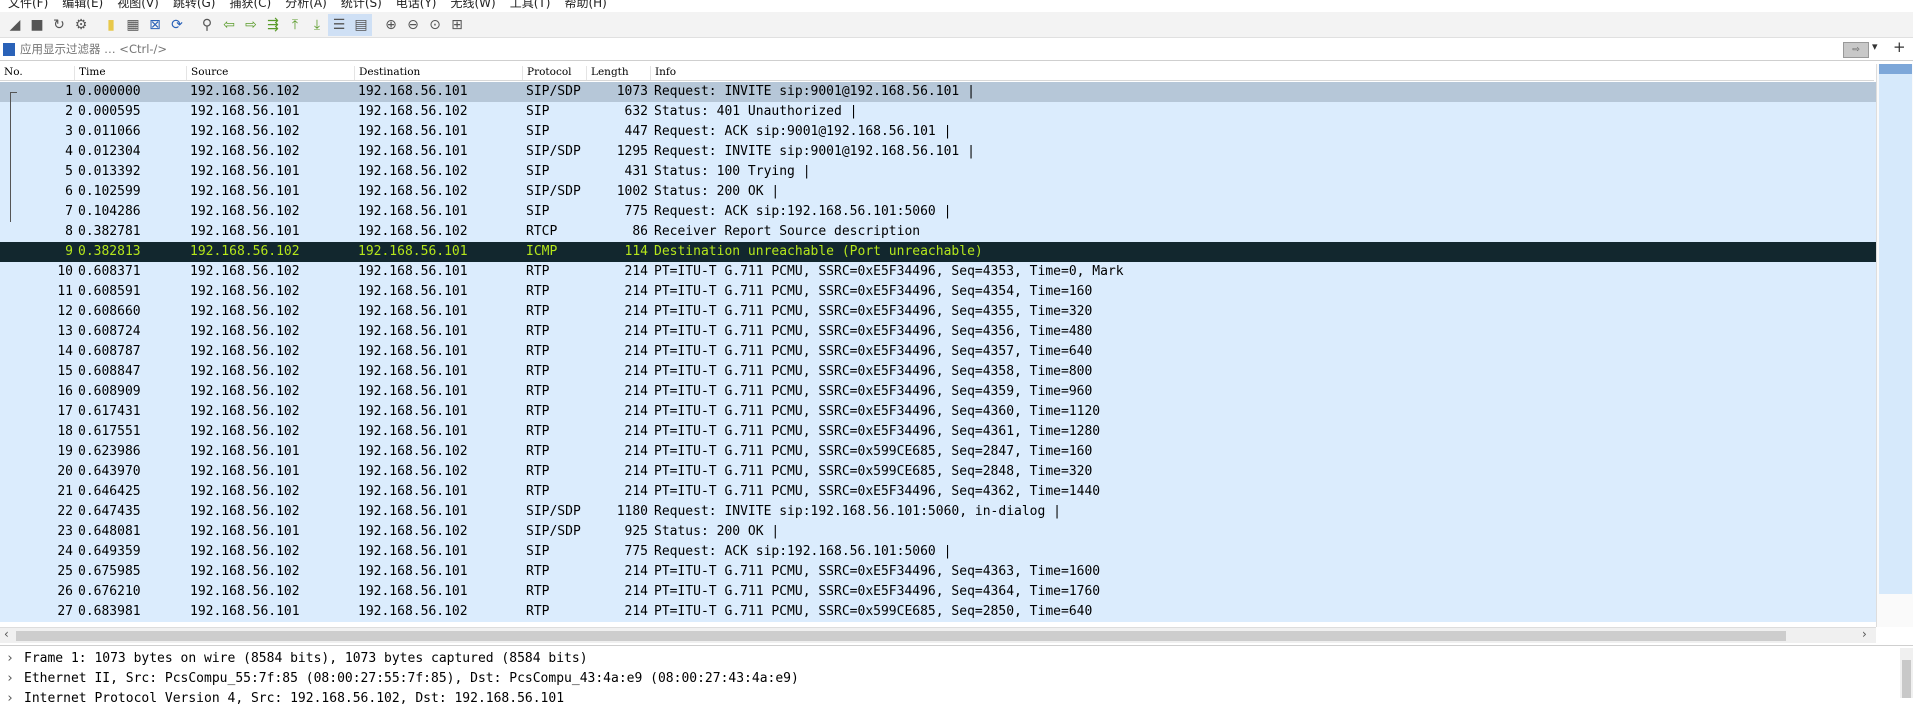 Image resolution: width=1913 pixels, height=709 pixels. I want to click on menu-item: 统计(S), so click(361, 5).